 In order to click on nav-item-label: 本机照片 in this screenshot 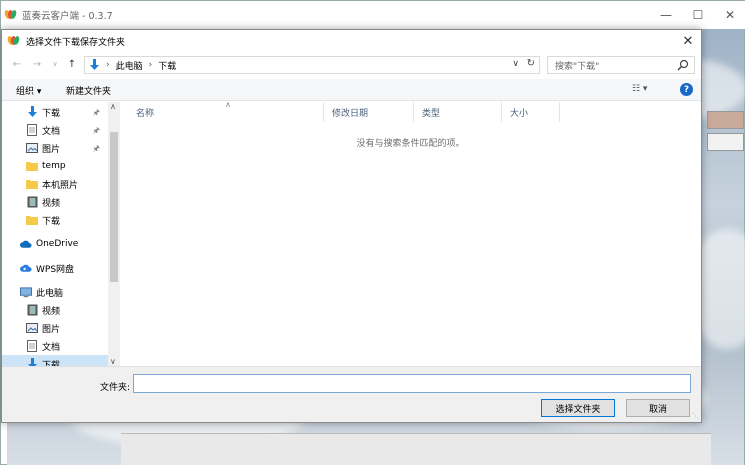, I will do `click(60, 185)`.